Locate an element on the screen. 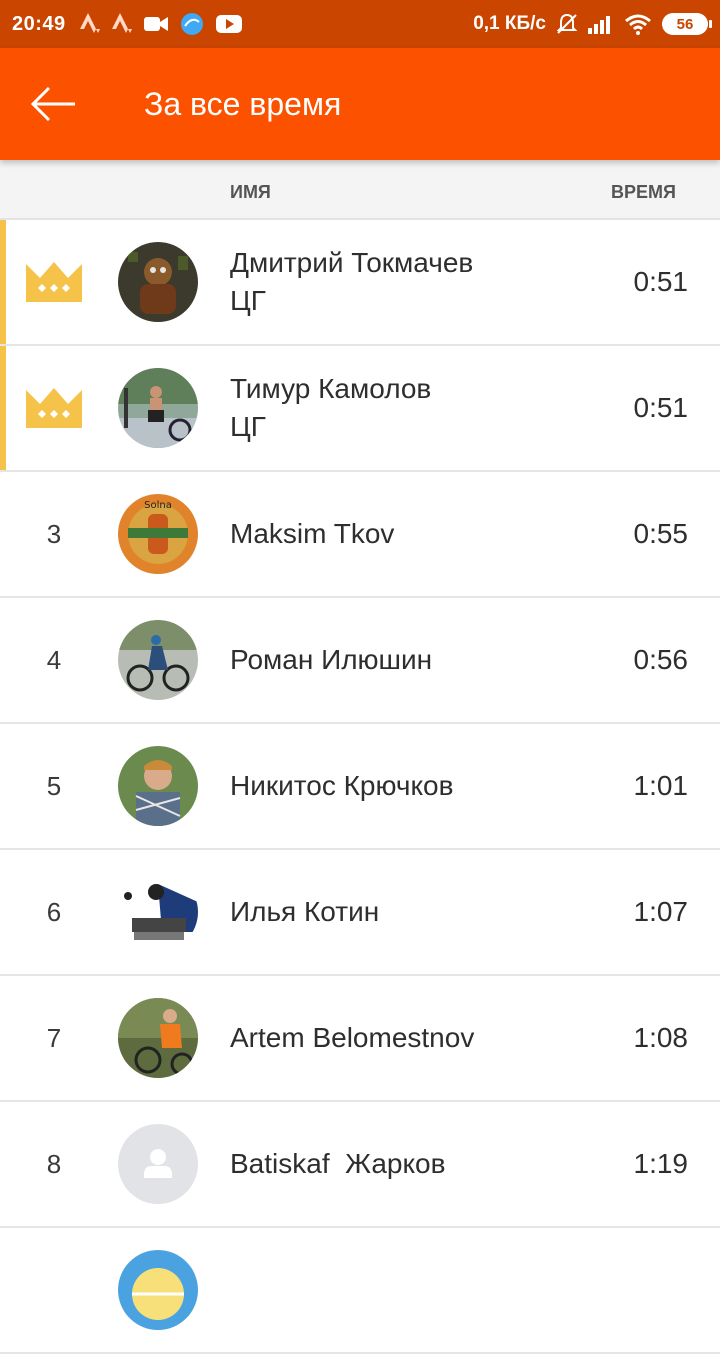 Image resolution: width=720 pixels, height=1354 pixels. status-right: 0,1 КБ/с 56 is located at coordinates (592, 24).